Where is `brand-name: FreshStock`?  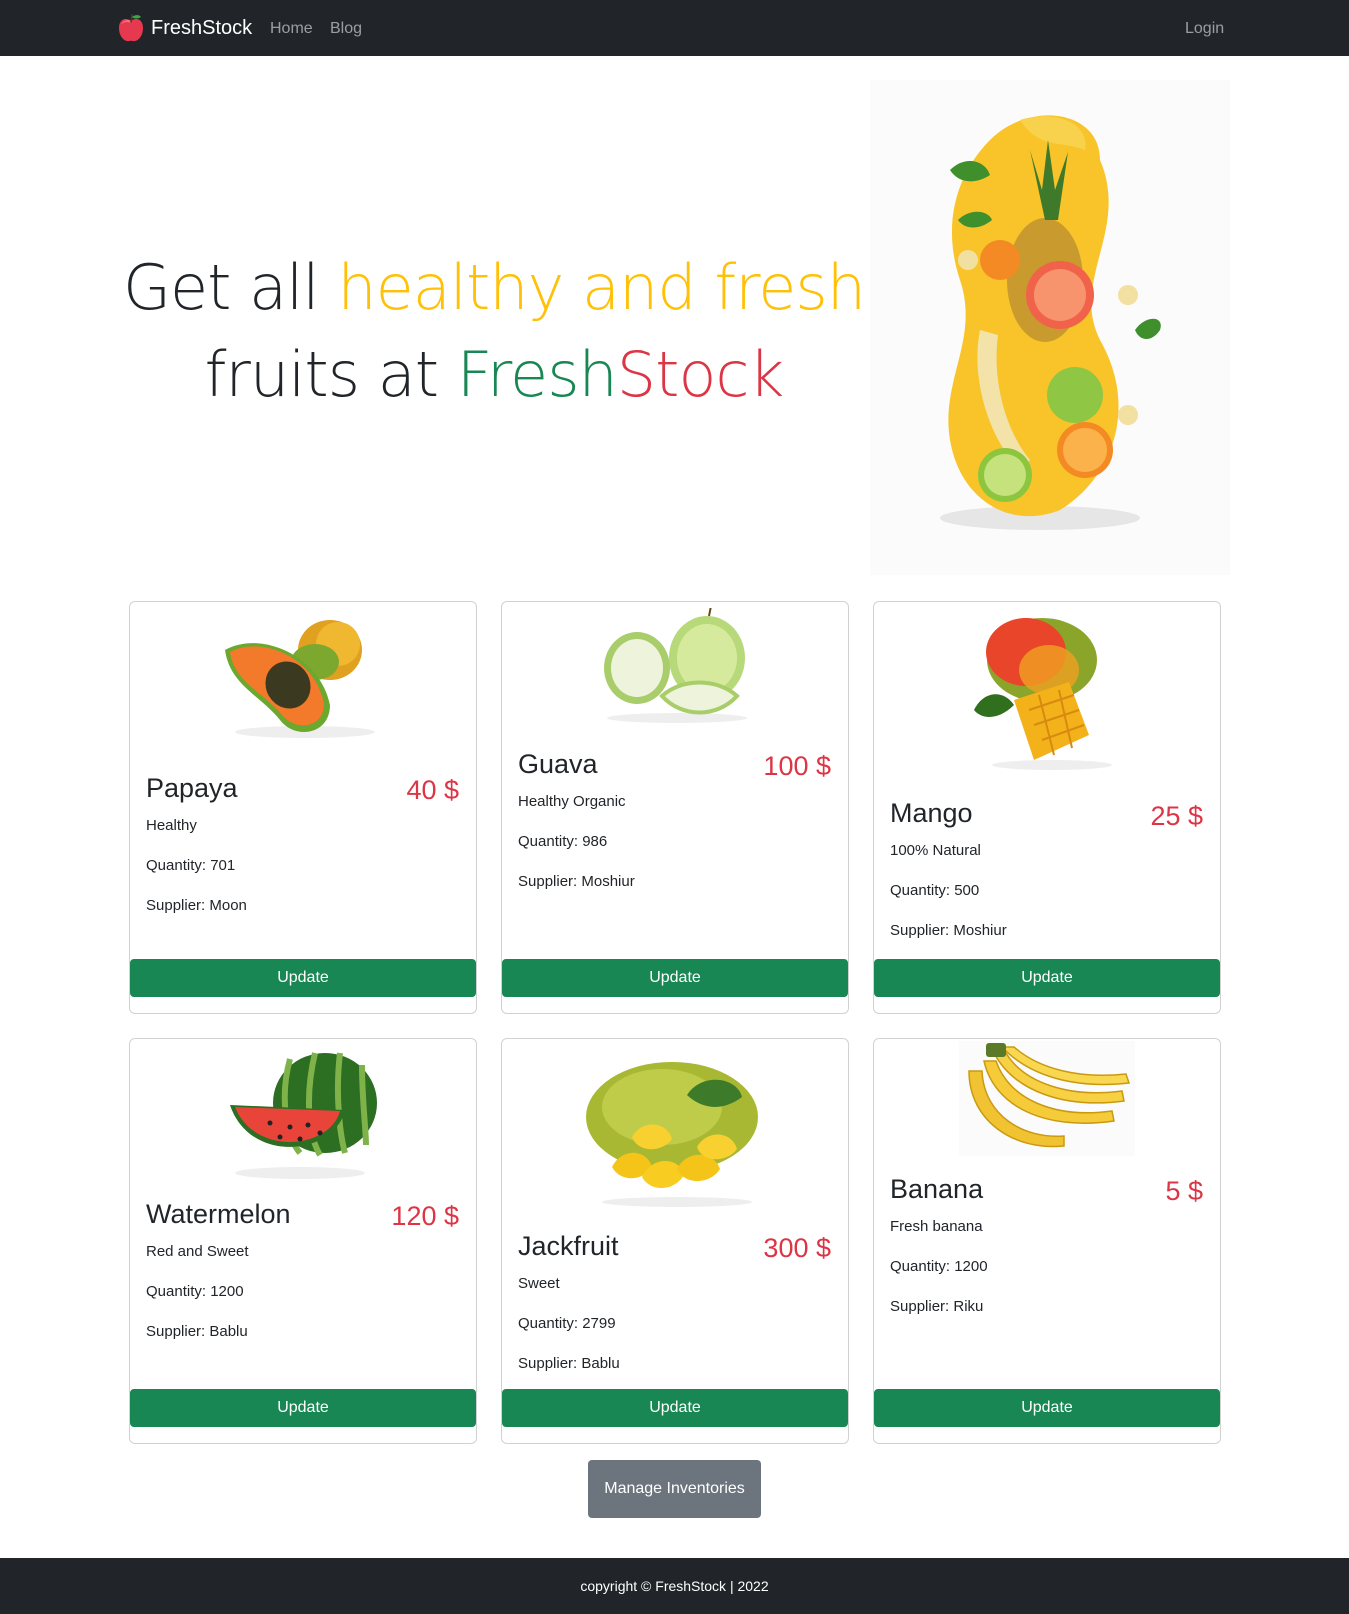 brand-name: FreshStock is located at coordinates (202, 28).